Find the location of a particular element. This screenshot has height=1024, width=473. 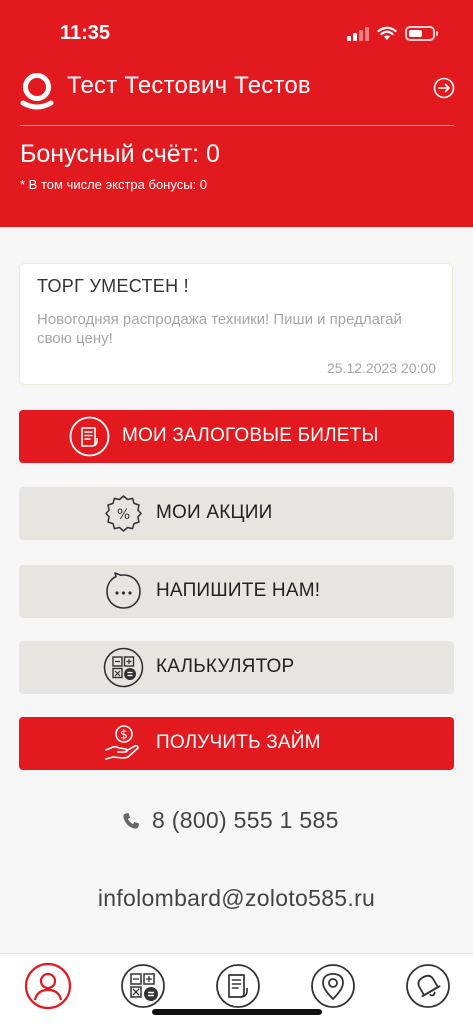

wifi-icon is located at coordinates (387, 33).